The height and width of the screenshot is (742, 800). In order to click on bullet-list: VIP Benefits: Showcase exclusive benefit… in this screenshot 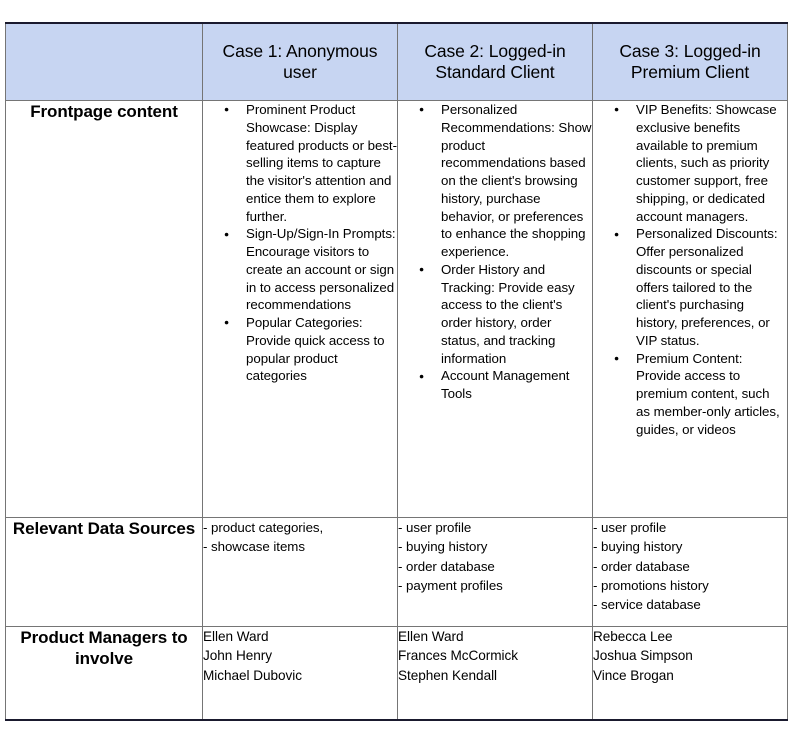, I will do `click(690, 269)`.